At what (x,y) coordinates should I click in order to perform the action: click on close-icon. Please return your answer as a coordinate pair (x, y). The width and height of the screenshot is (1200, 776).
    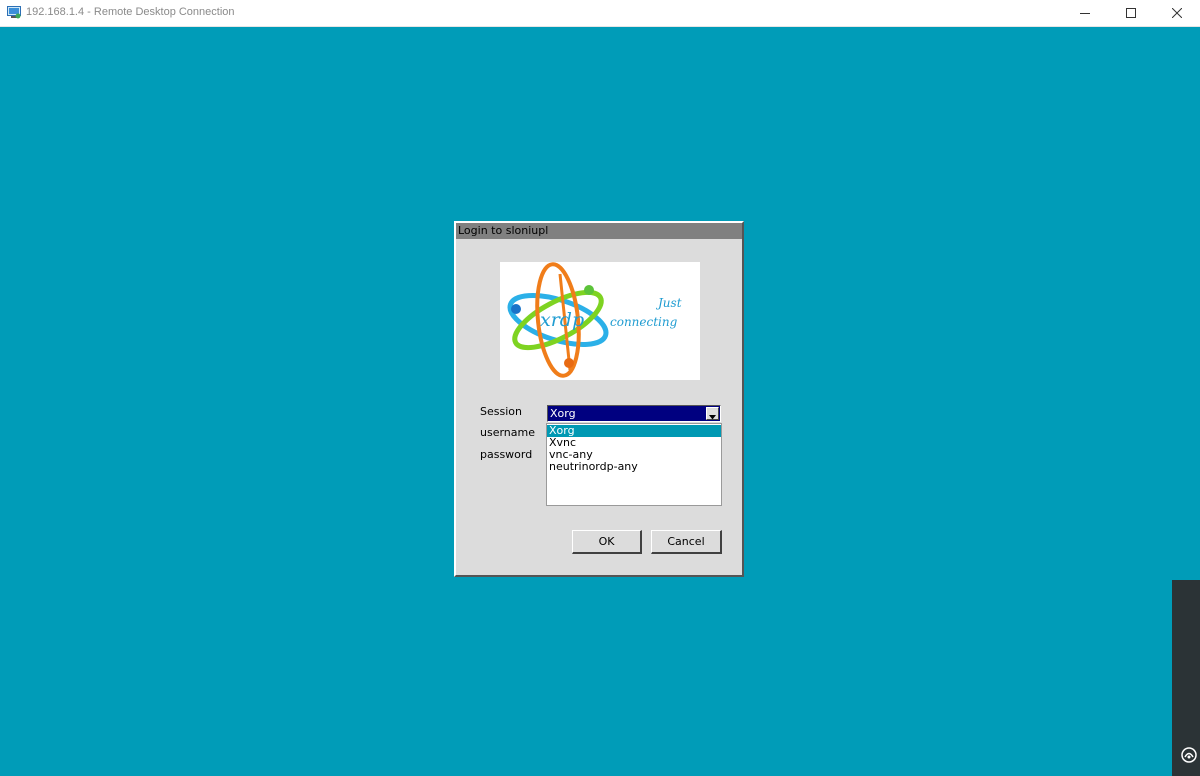
    Looking at the image, I should click on (1177, 13).